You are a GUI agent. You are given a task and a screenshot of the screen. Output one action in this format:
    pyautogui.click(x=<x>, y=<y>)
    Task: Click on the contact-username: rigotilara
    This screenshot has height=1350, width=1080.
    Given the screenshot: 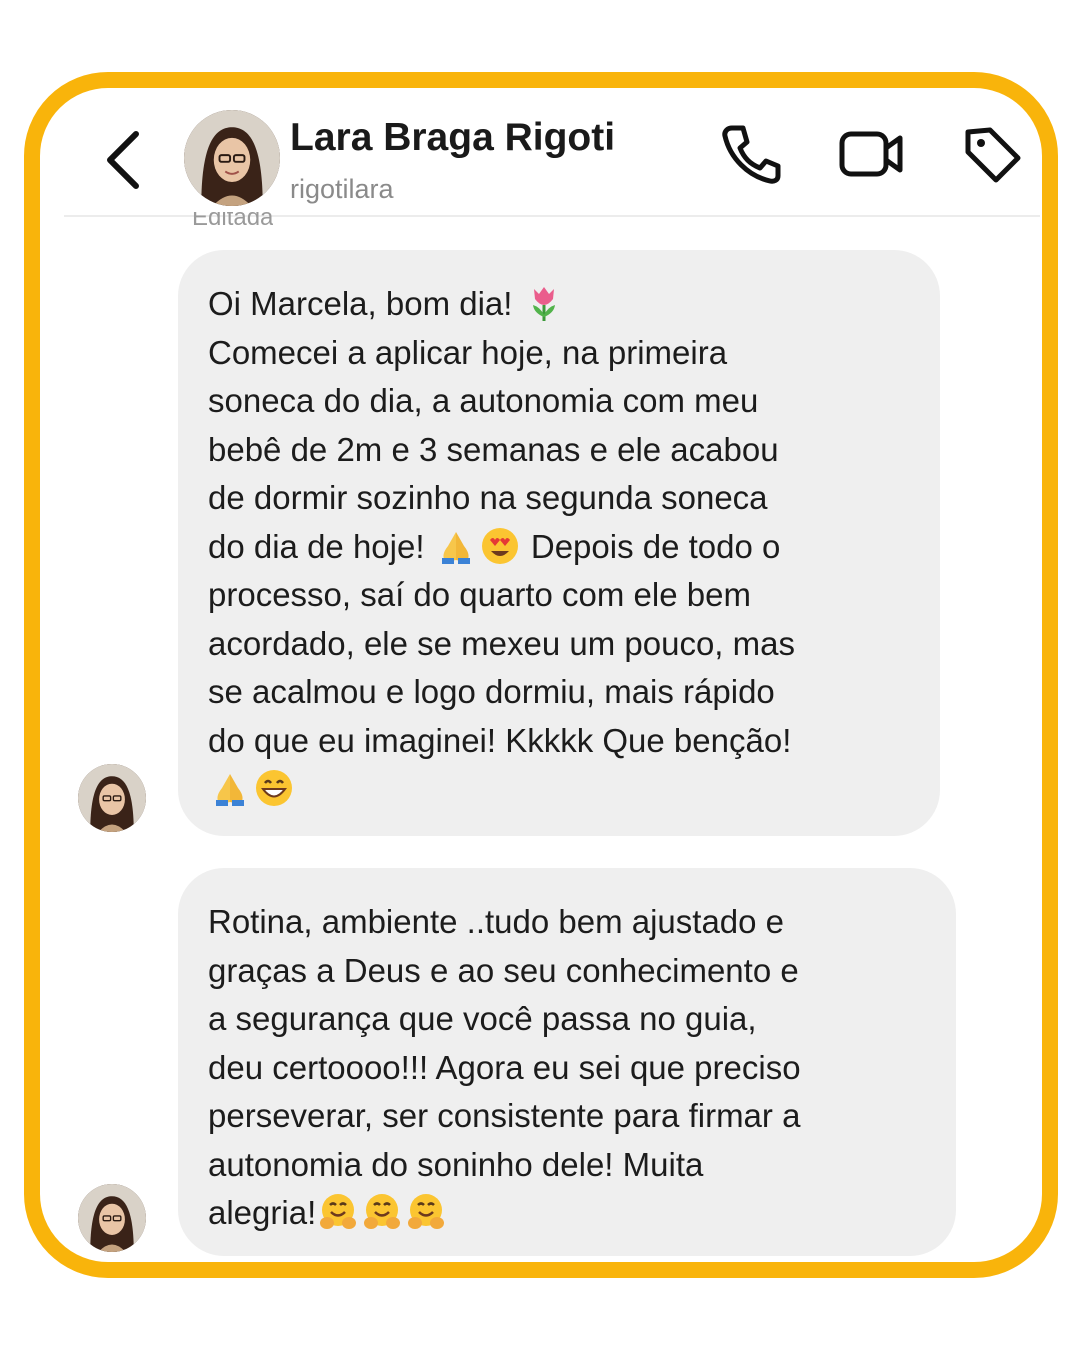 What is the action you would take?
    pyautogui.click(x=342, y=189)
    